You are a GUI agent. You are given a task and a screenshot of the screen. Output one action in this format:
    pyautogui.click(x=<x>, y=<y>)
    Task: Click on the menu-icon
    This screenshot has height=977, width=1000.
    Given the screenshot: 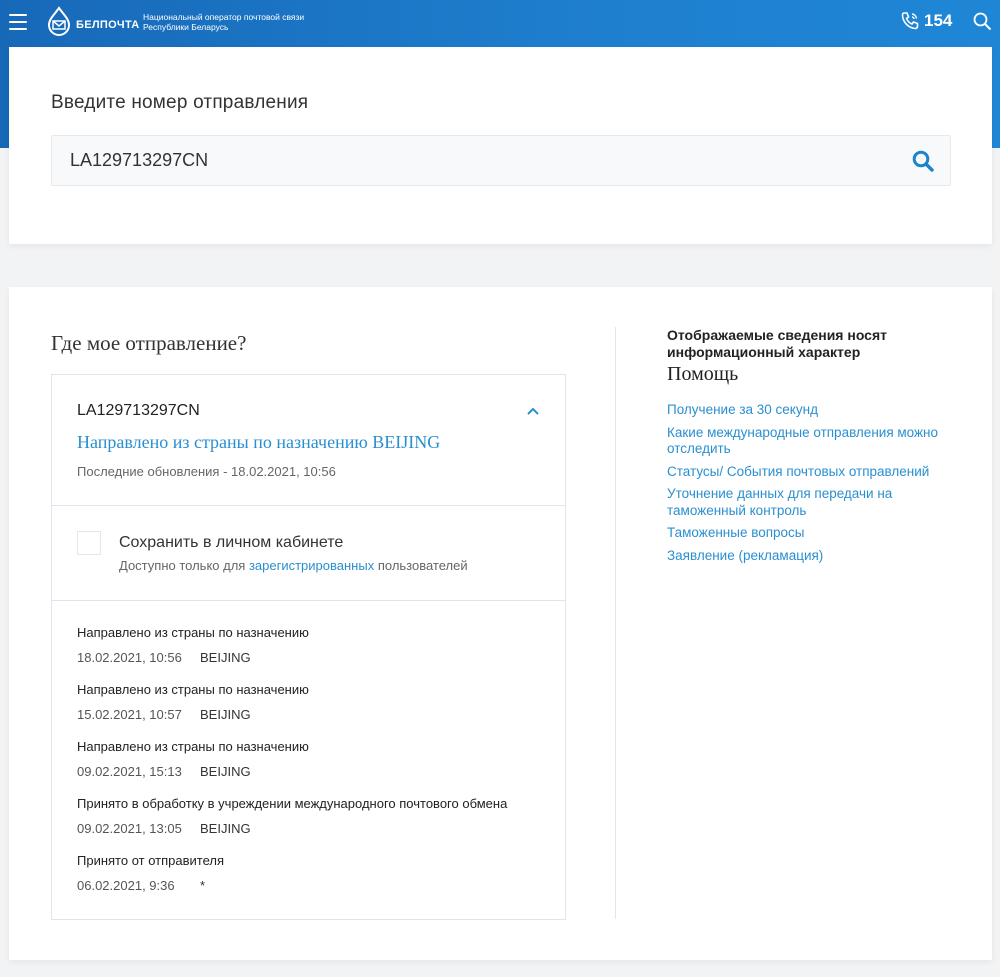 What is the action you would take?
    pyautogui.click(x=18, y=22)
    